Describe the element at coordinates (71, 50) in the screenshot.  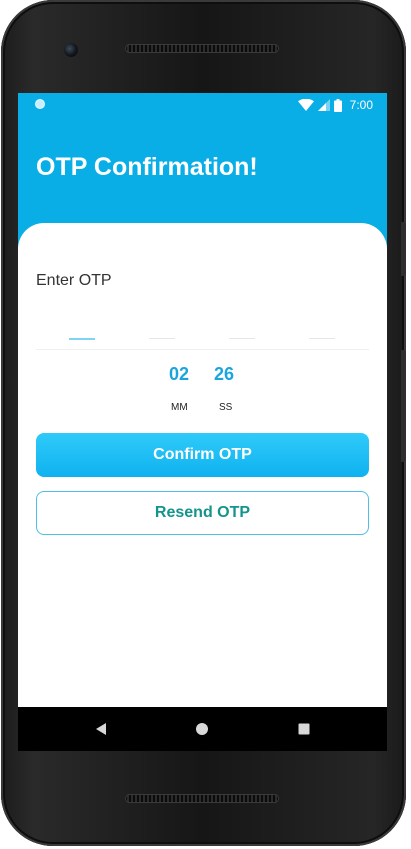
I see `front-camera` at that location.